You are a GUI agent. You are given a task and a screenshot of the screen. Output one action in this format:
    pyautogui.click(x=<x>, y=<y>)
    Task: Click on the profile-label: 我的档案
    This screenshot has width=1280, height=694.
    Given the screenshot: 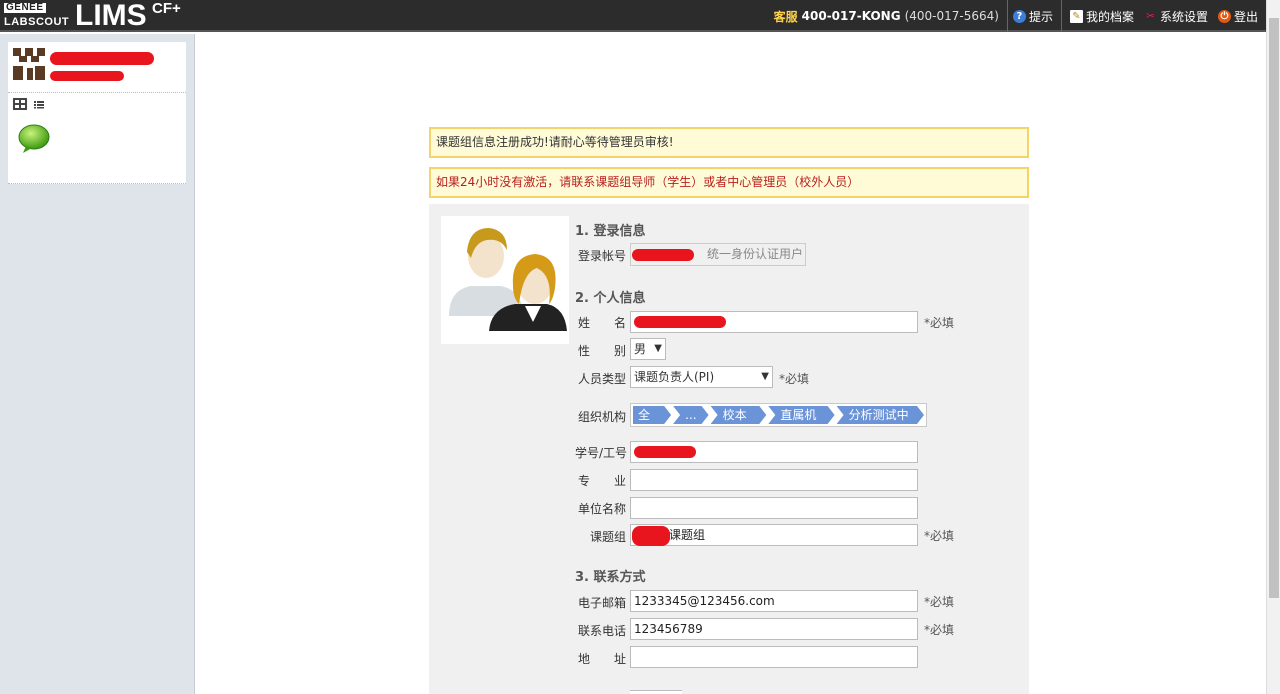 What is the action you would take?
    pyautogui.click(x=1109, y=16)
    